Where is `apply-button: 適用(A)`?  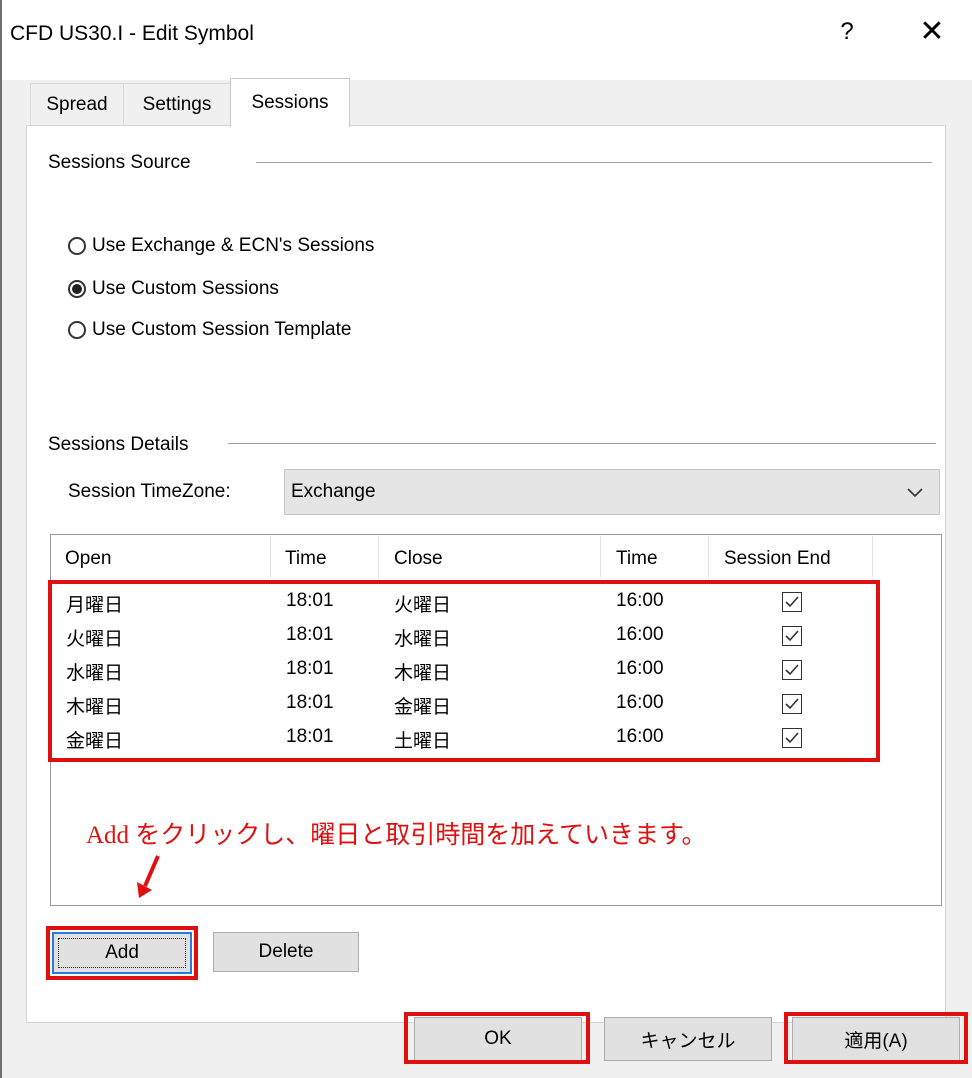
apply-button: 適用(A) is located at coordinates (876, 1039).